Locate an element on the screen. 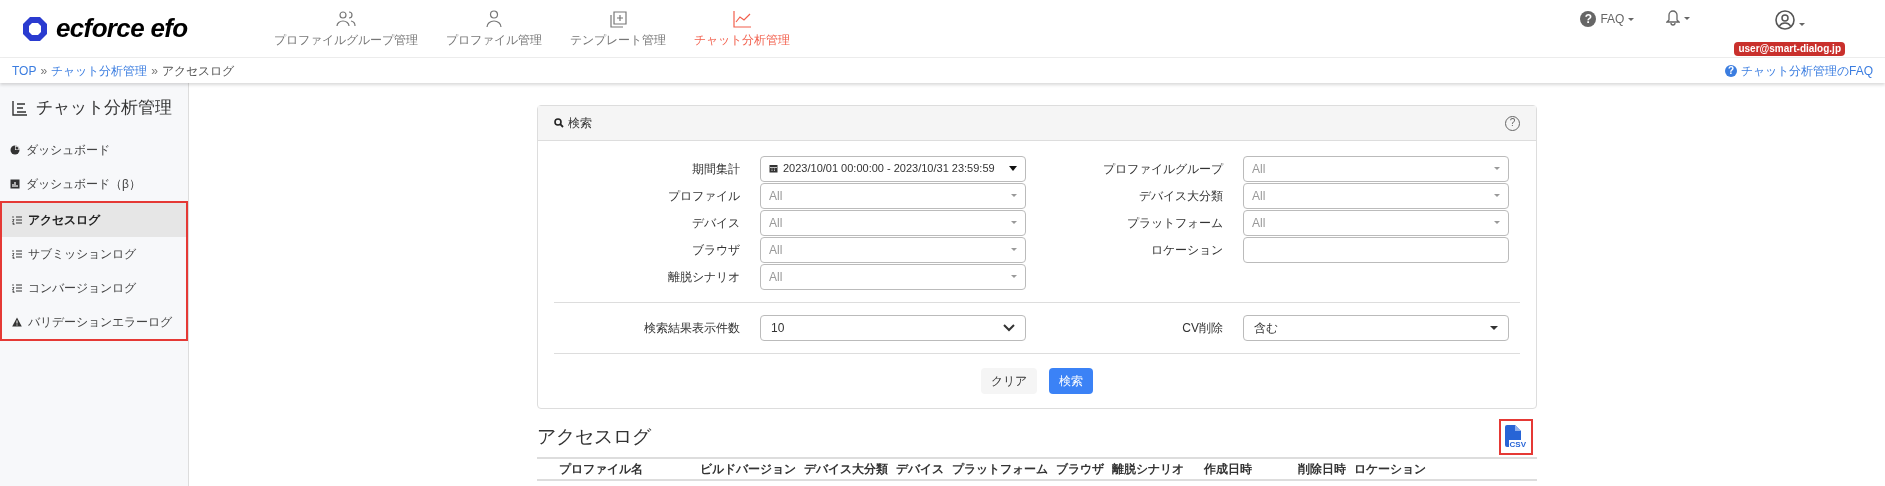 The image size is (1885, 486). nav-tab: テンプレート管理 is located at coordinates (618, 28).